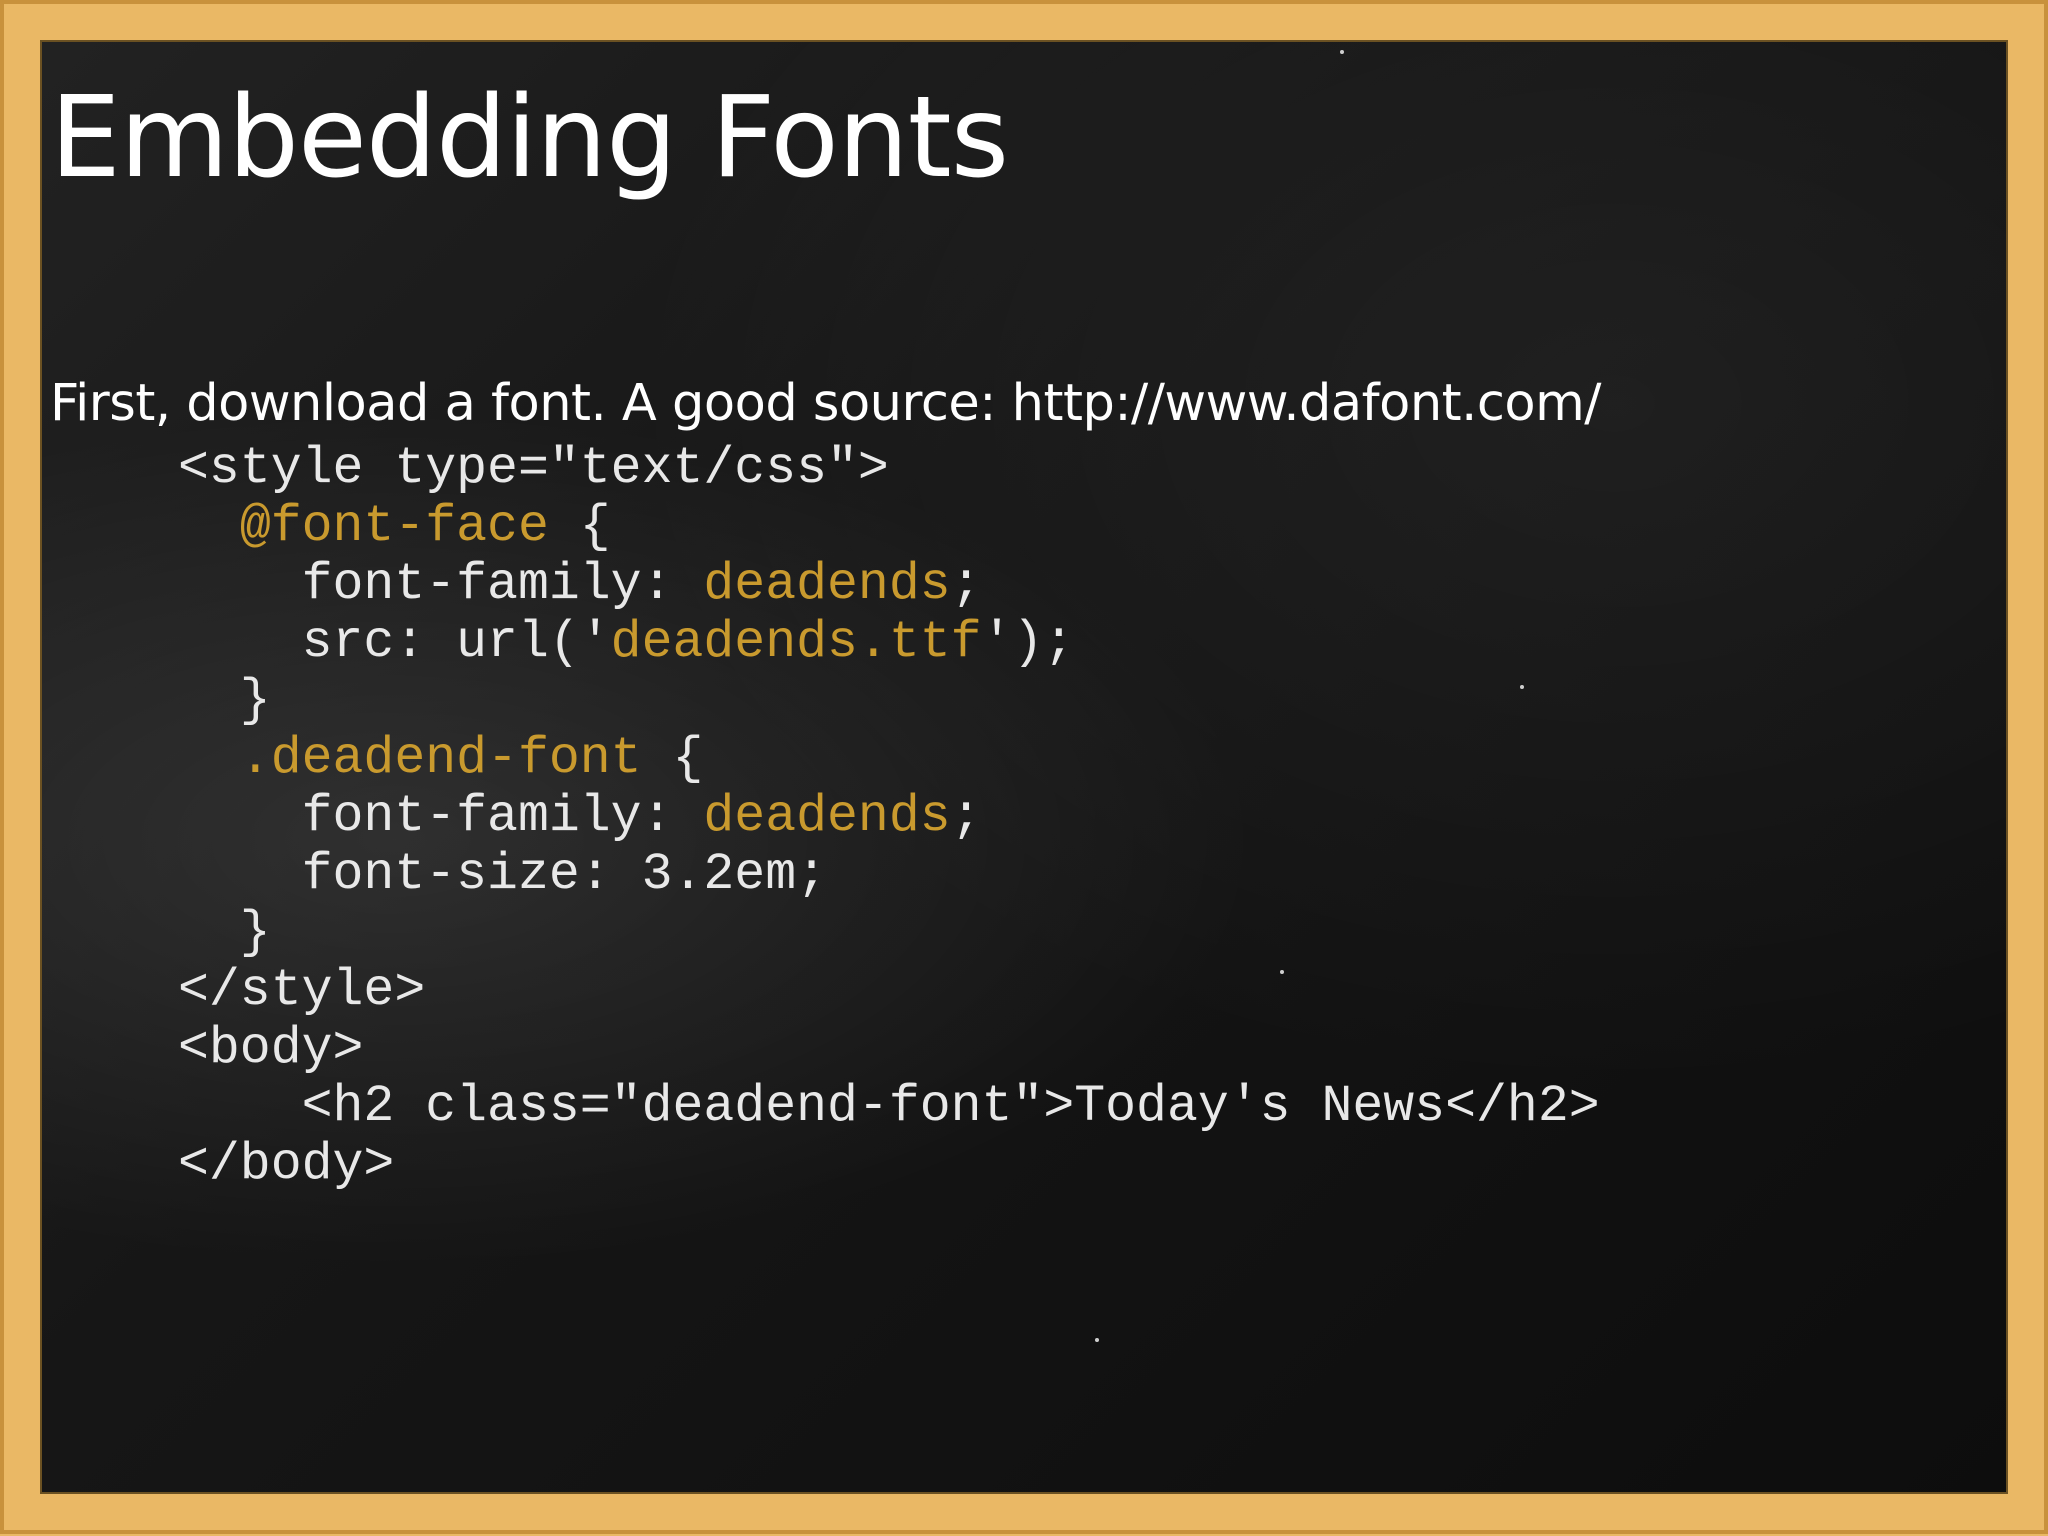 This screenshot has width=2048, height=1536. Describe the element at coordinates (302, 991) in the screenshot. I see `code-token: </style>` at that location.